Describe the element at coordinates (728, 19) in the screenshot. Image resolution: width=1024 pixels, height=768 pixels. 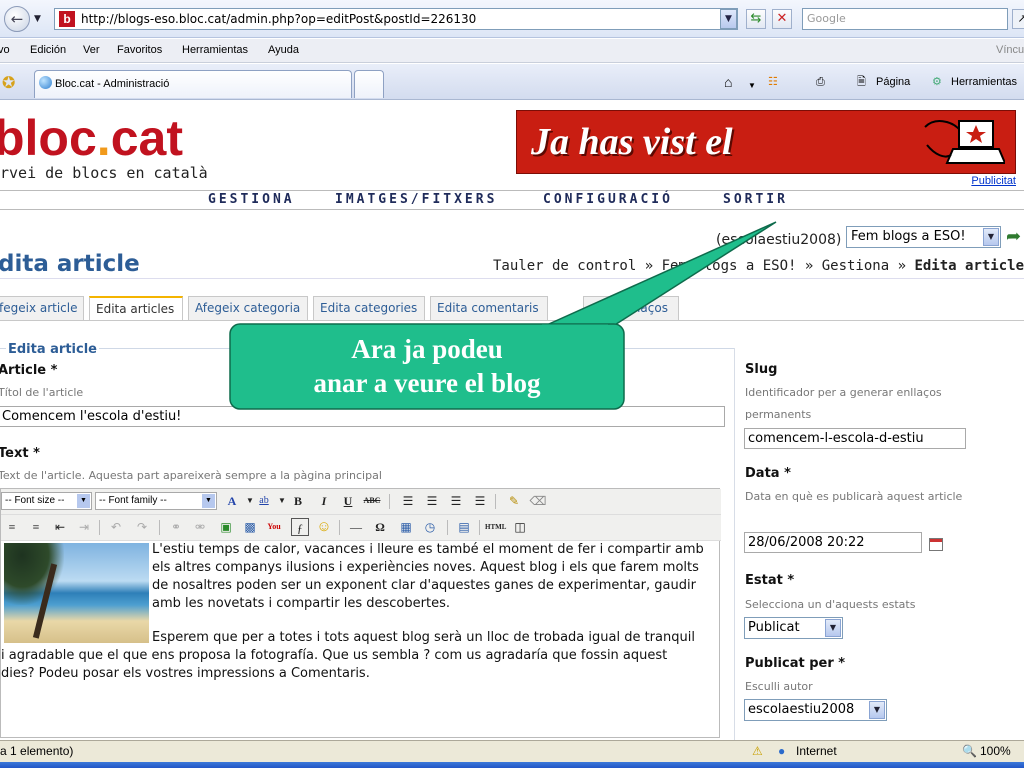
I see `address-dropdown-icon: ▼` at that location.